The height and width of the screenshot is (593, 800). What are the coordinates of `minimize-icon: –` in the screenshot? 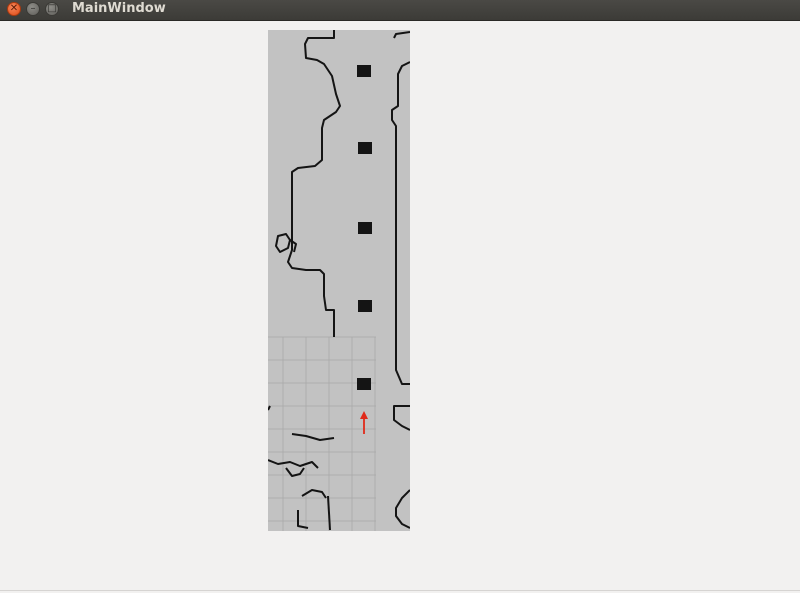 It's located at (33, 8).